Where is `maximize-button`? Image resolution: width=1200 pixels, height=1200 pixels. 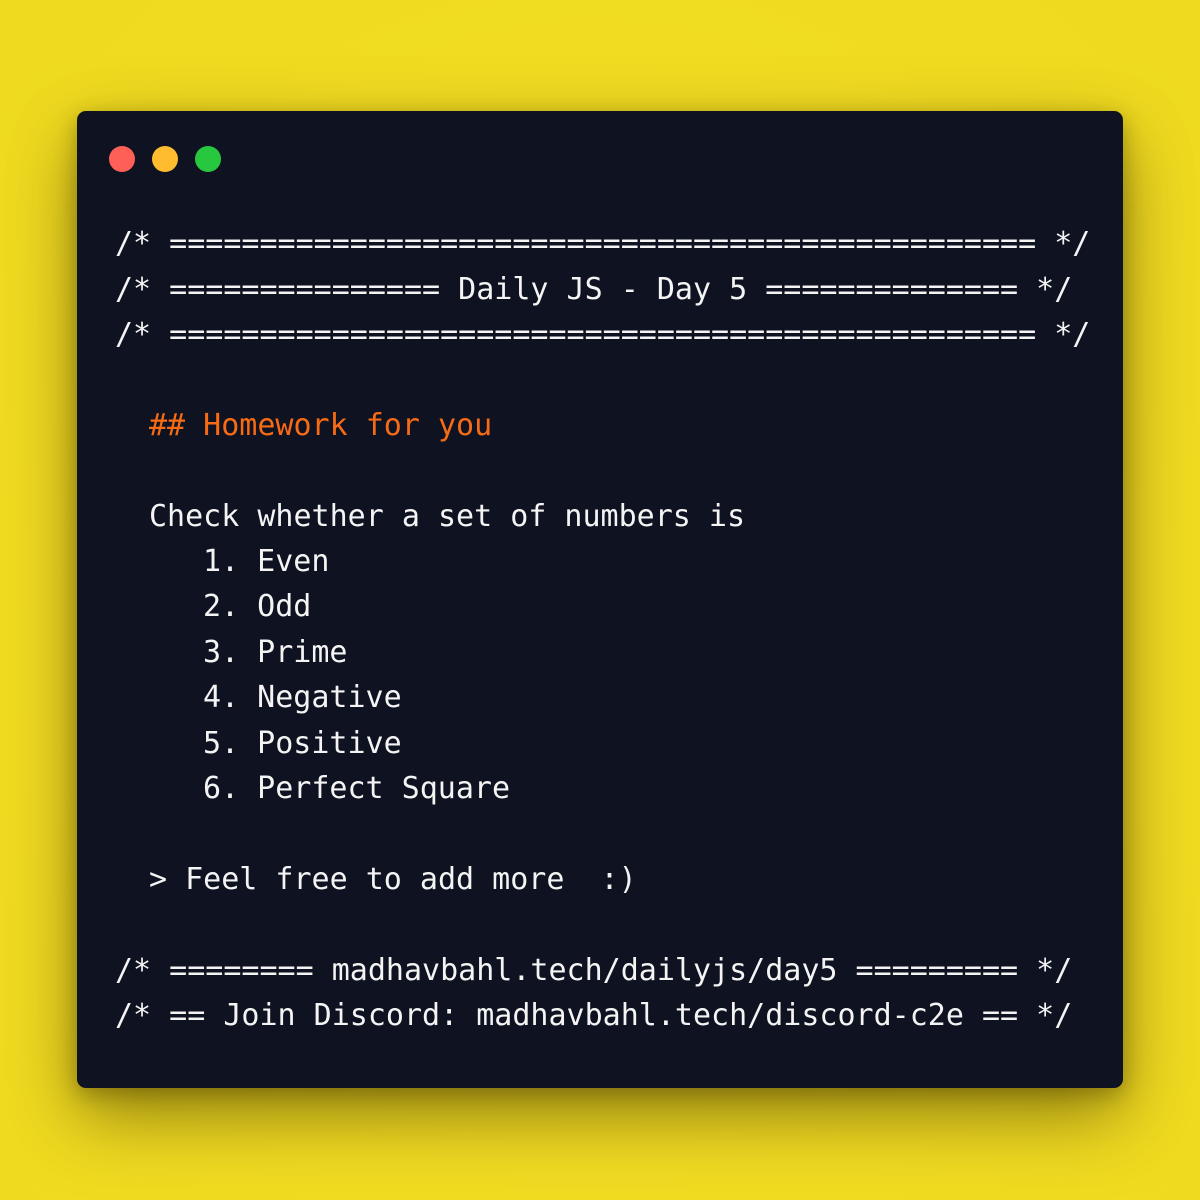
maximize-button is located at coordinates (208, 159).